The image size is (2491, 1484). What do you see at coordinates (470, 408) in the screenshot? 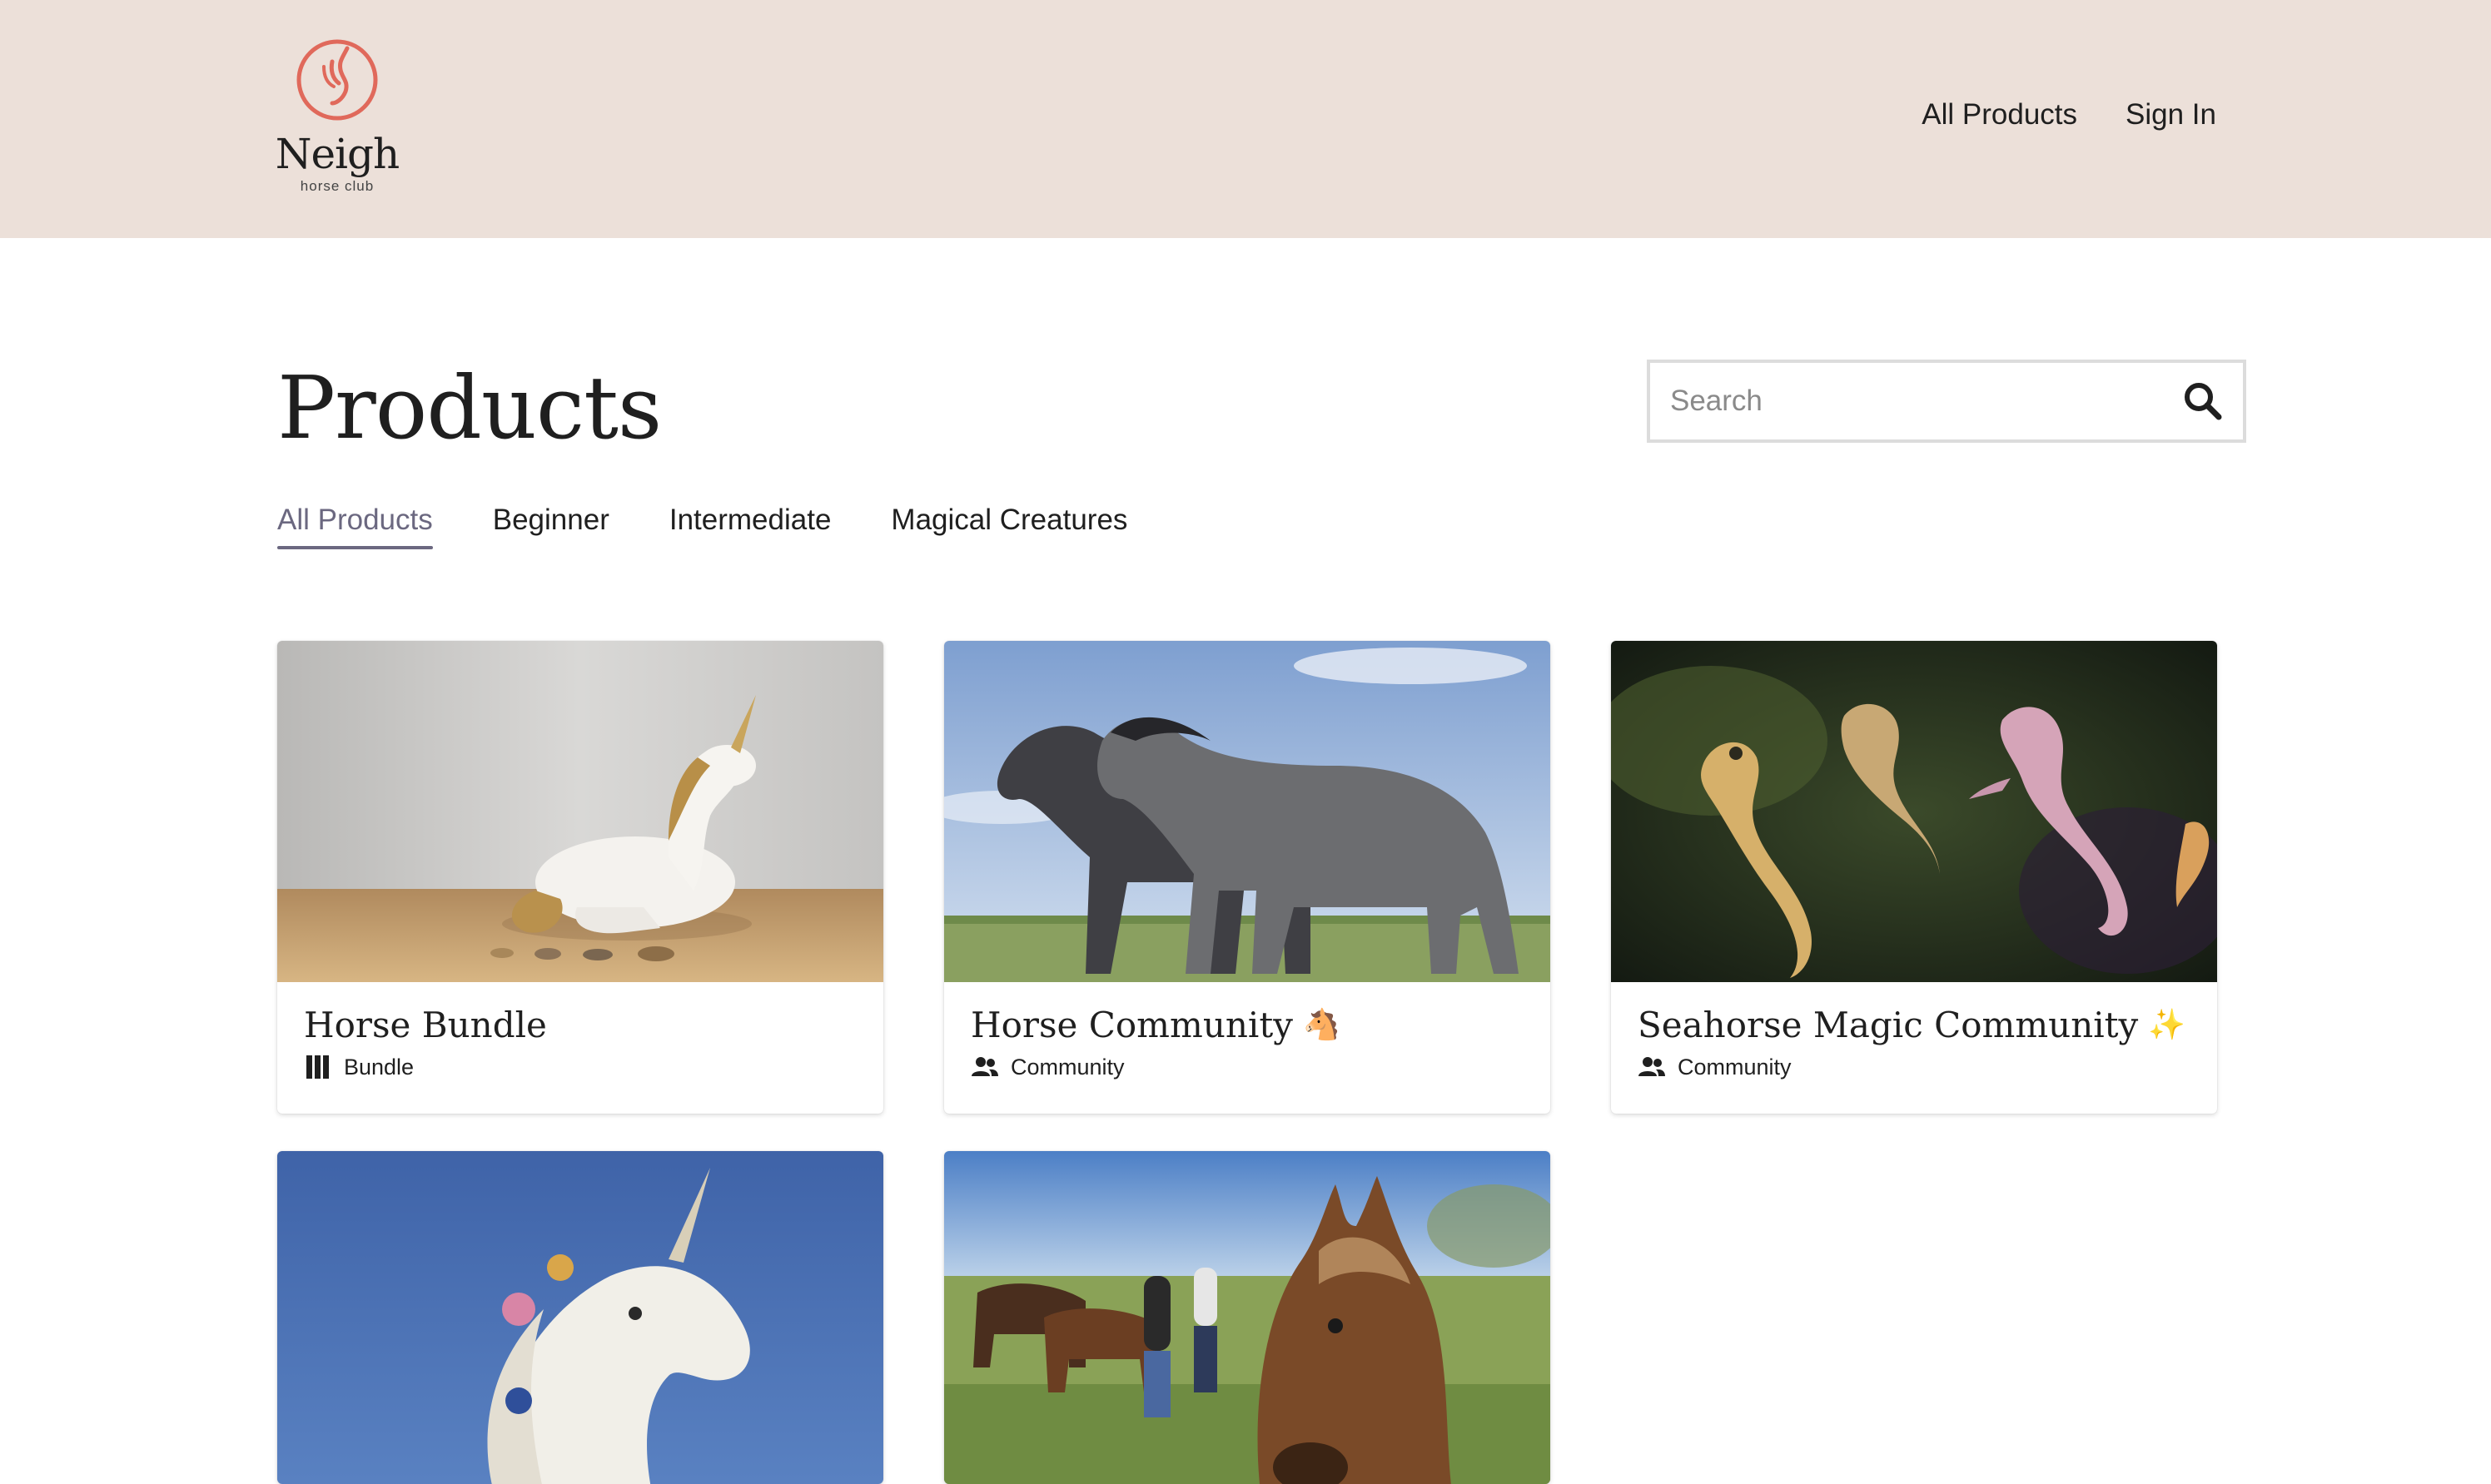
I see `page-title: Products` at bounding box center [470, 408].